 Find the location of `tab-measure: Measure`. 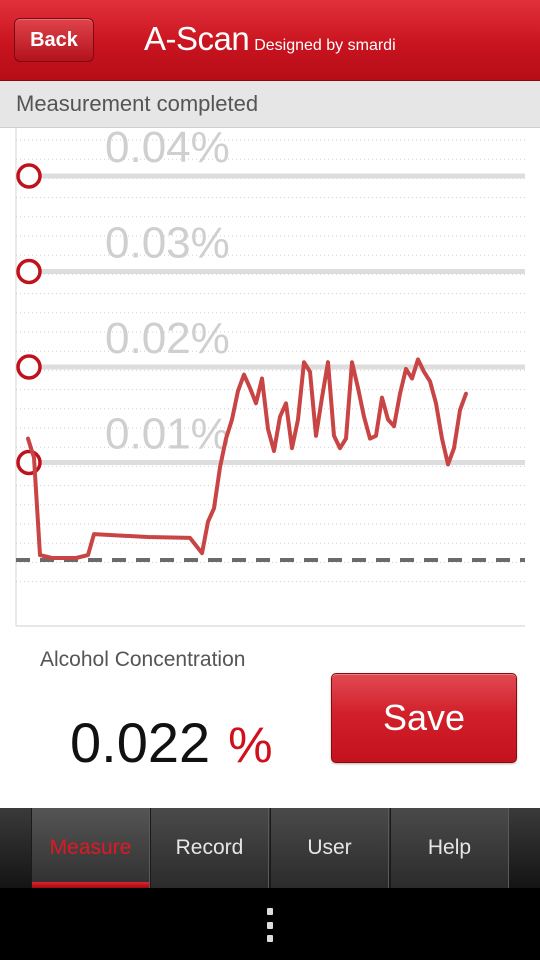

tab-measure: Measure is located at coordinates (90, 848).